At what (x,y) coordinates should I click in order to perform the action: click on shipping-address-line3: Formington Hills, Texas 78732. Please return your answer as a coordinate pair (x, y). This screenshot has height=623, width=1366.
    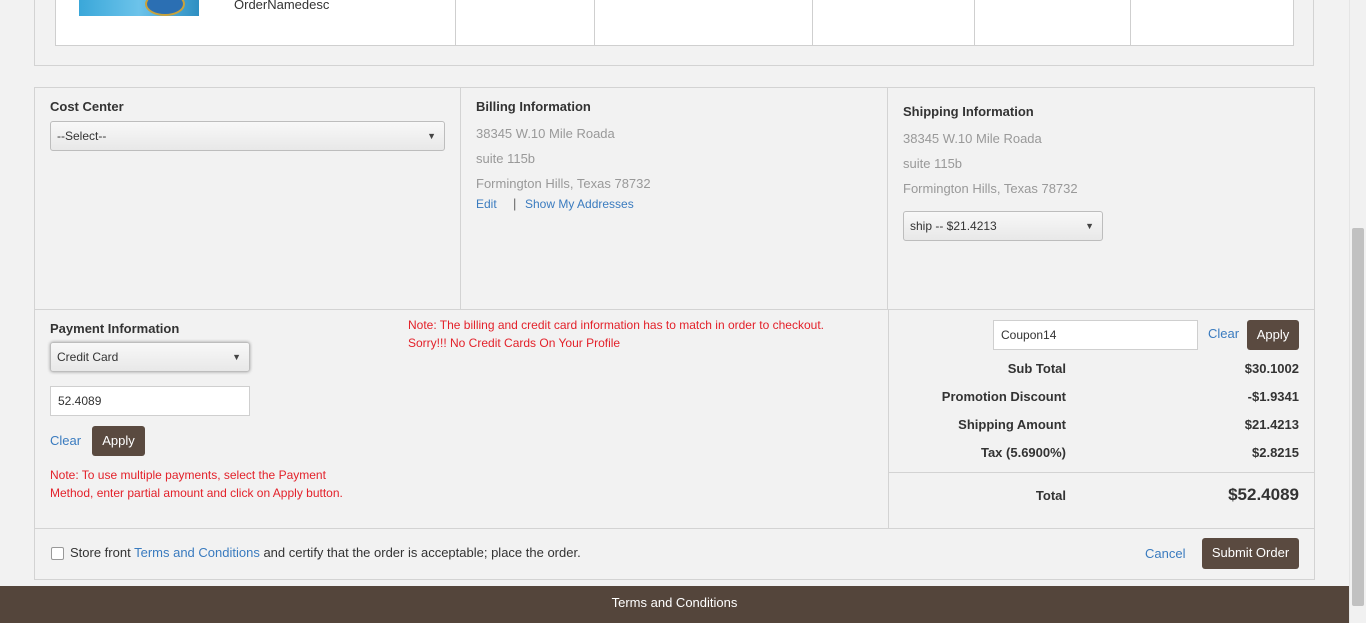
    Looking at the image, I should click on (990, 188).